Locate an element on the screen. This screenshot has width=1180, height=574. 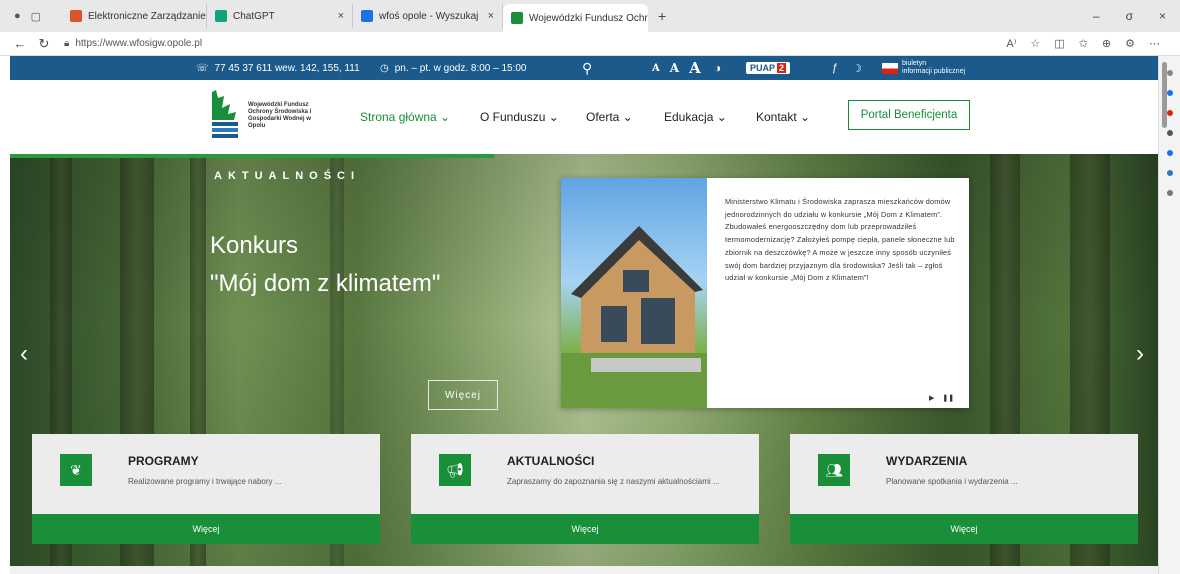
new-tab-button: + is located at coordinates (657, 16).